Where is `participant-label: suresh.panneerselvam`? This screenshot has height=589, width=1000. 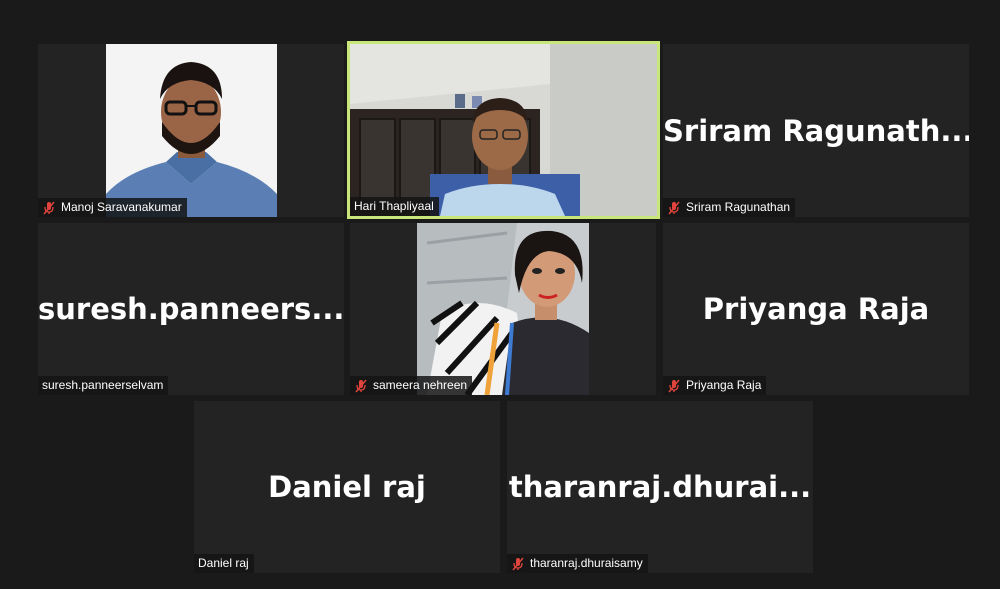
participant-label: suresh.panneerselvam is located at coordinates (103, 385).